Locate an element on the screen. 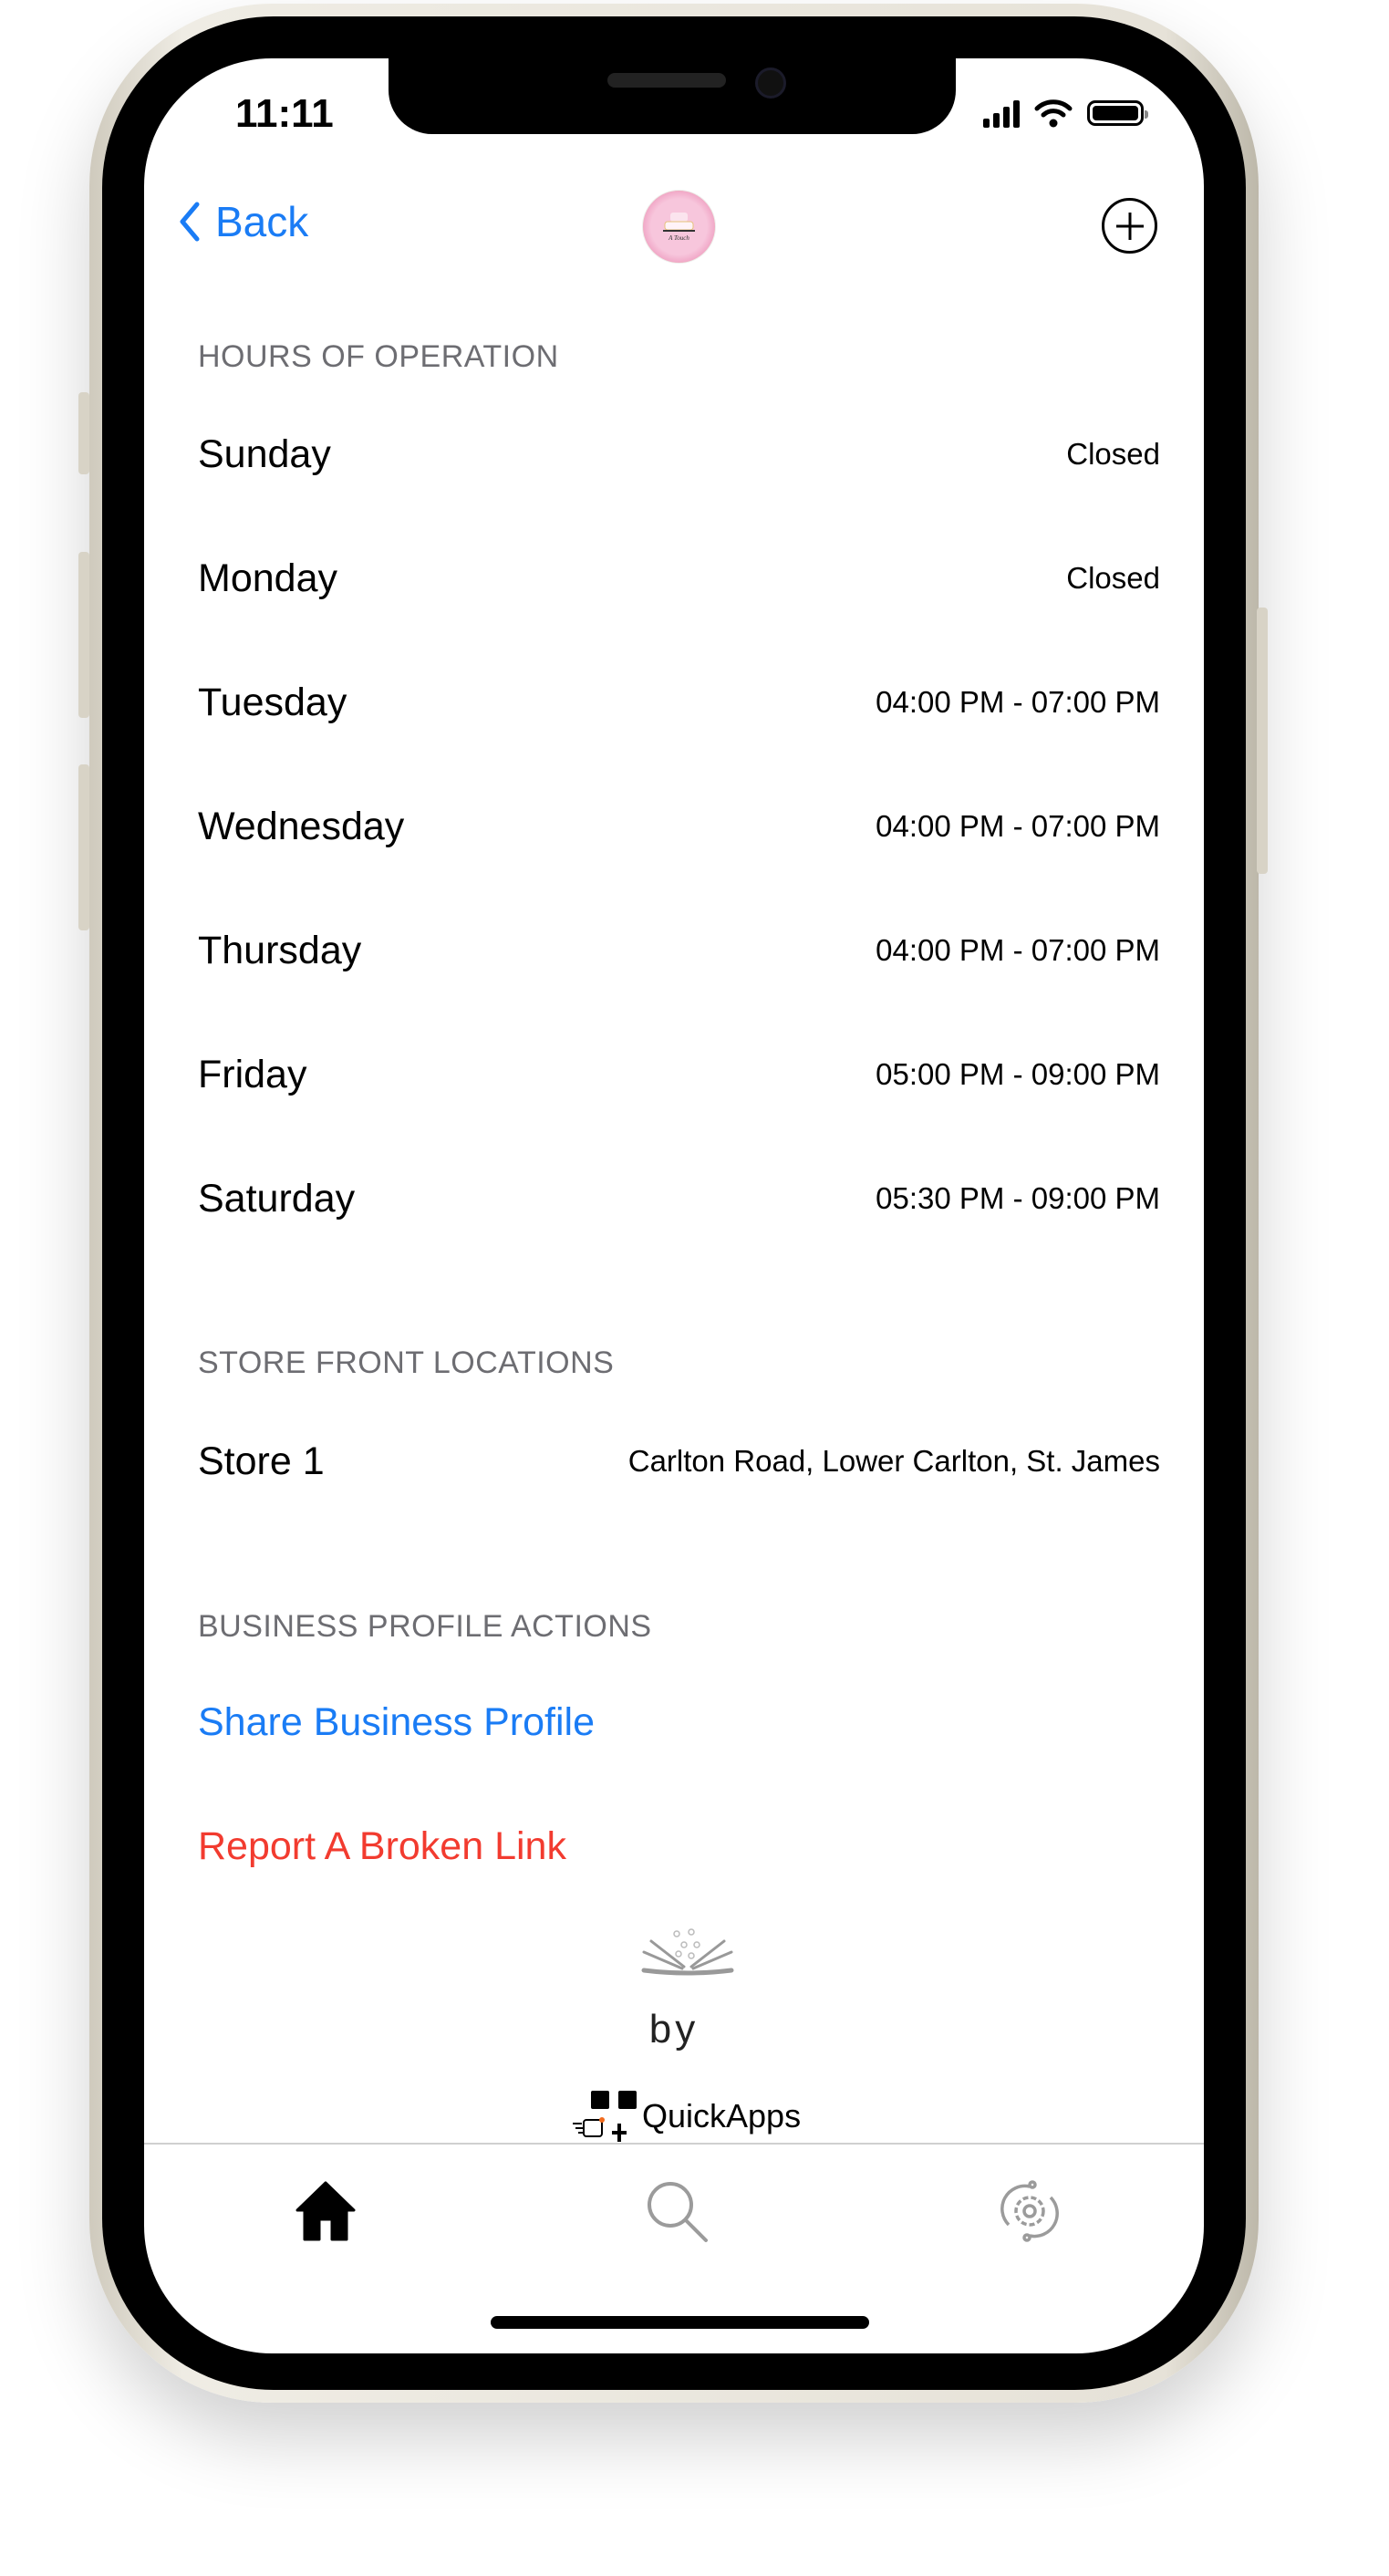 Image resolution: width=1389 pixels, height=2576 pixels. volume-down-button is located at coordinates (84, 847).